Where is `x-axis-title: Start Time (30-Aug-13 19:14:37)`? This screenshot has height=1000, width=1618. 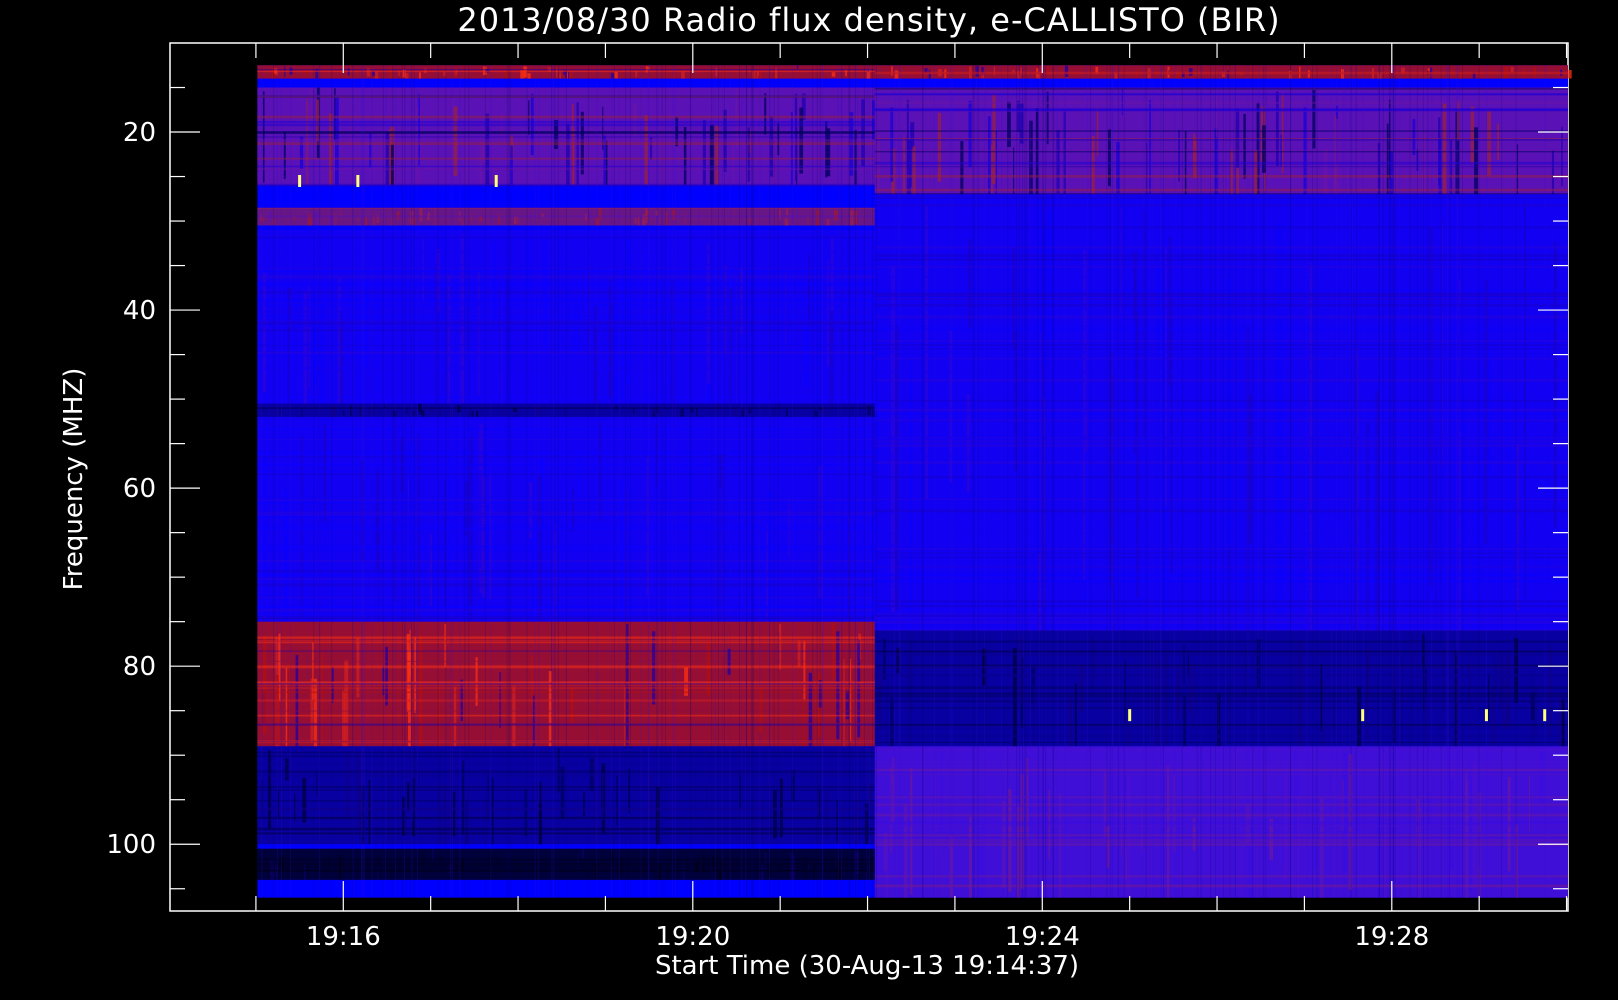
x-axis-title: Start Time (30-Aug-13 19:14:37) is located at coordinates (867, 966).